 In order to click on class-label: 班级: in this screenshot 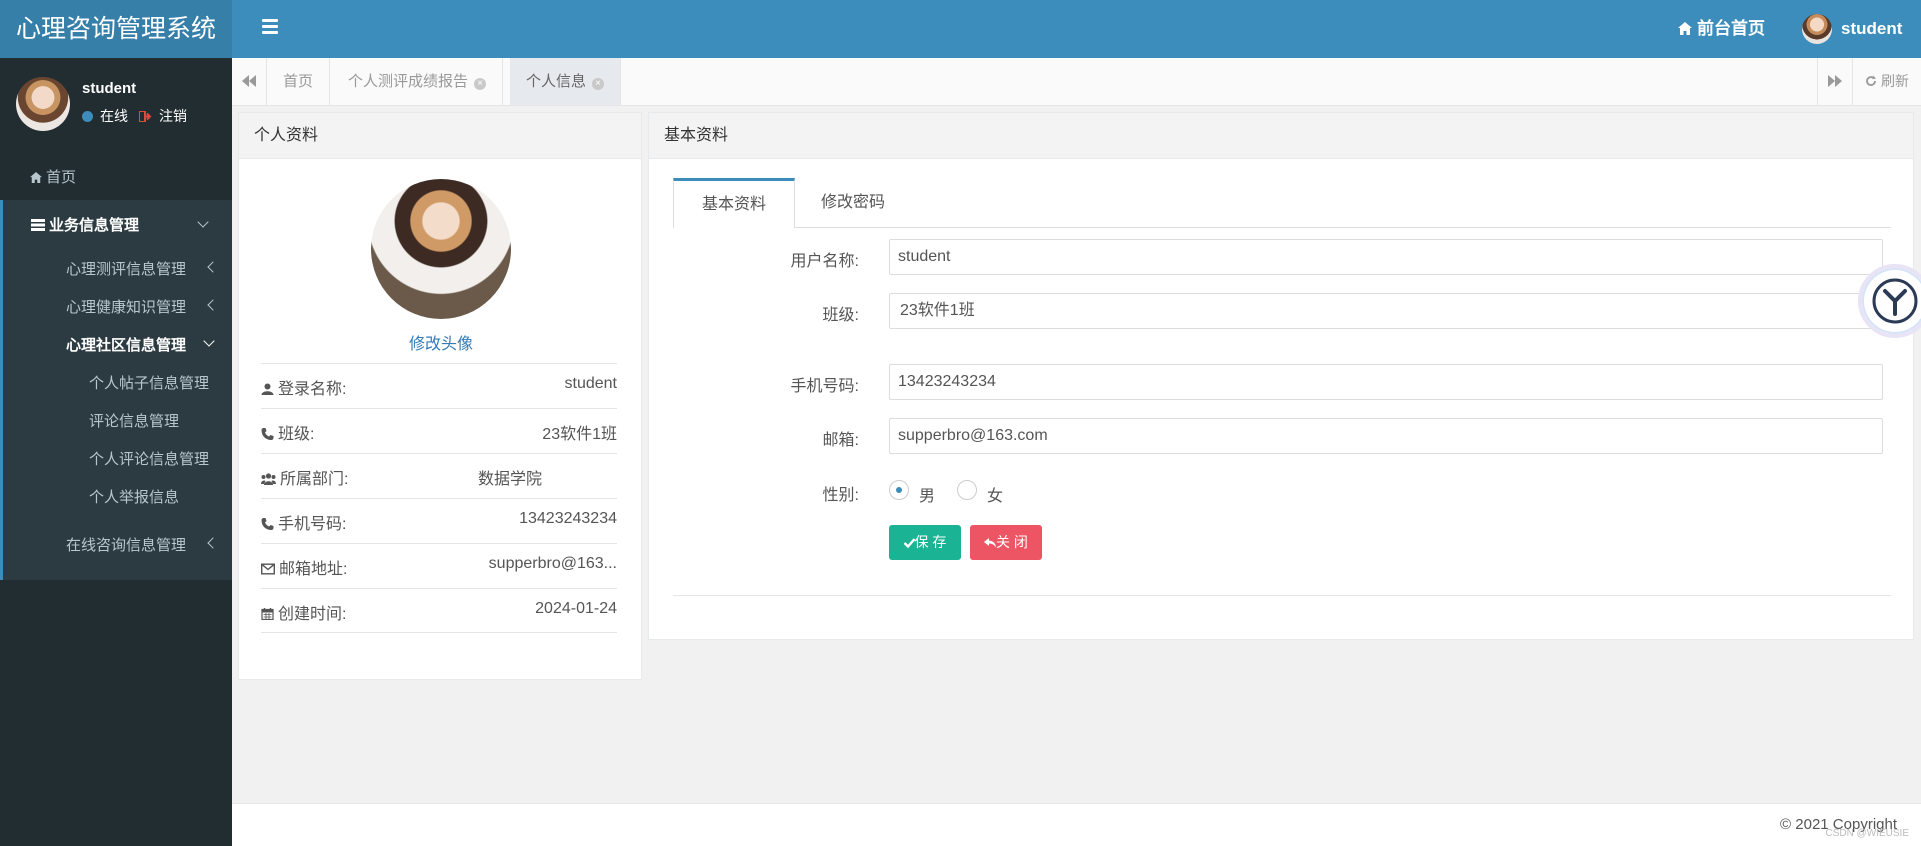, I will do `click(840, 315)`.